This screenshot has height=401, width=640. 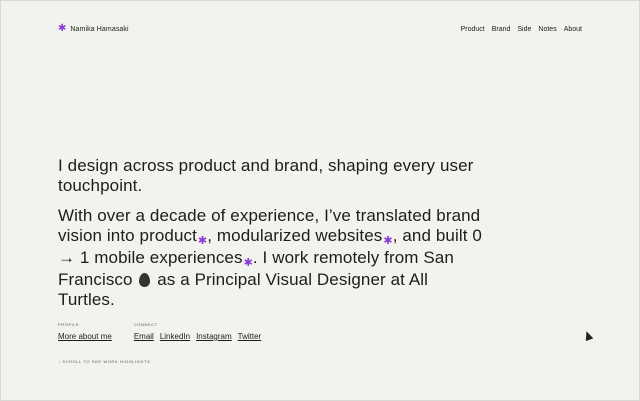 What do you see at coordinates (501, 29) in the screenshot?
I see `nav-brand: Brand` at bounding box center [501, 29].